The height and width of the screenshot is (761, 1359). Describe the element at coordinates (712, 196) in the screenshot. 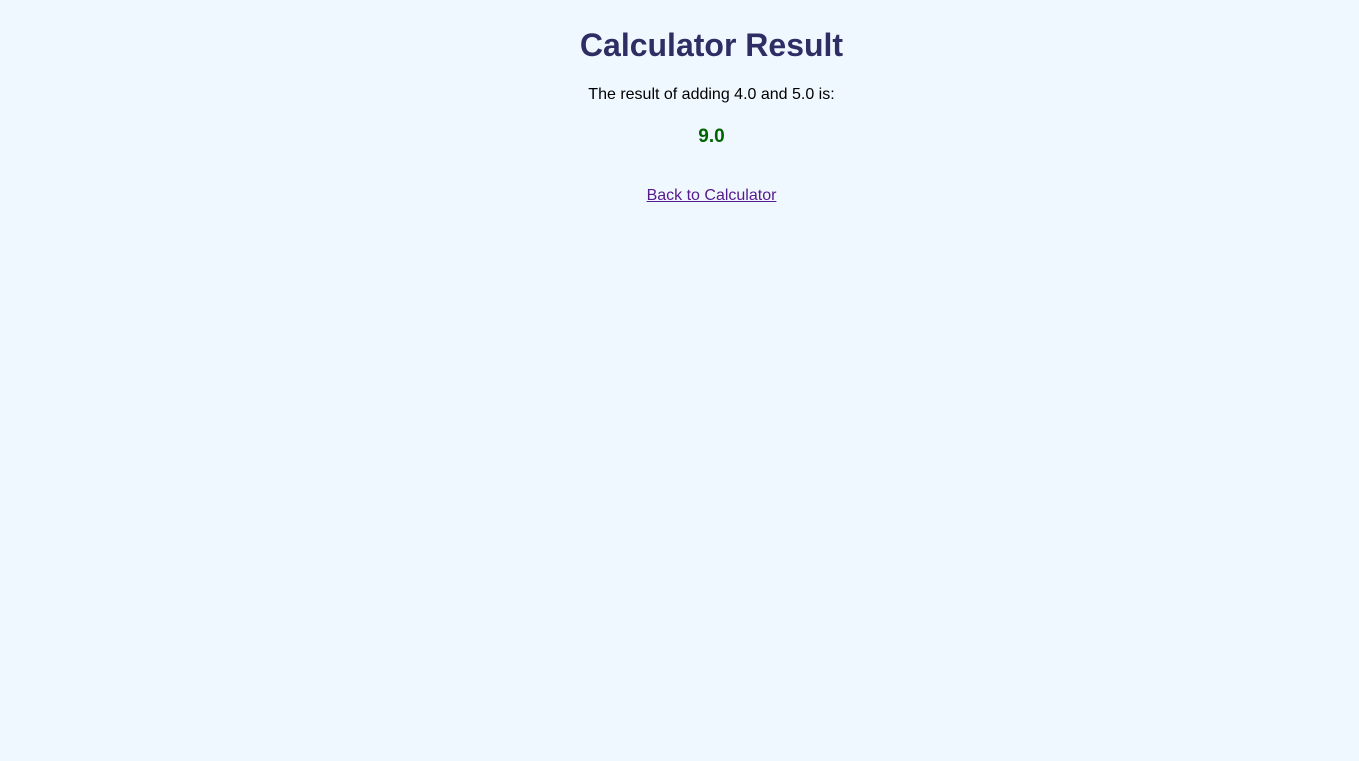

I see `back-to-calculator-link: Back to Calculator` at that location.